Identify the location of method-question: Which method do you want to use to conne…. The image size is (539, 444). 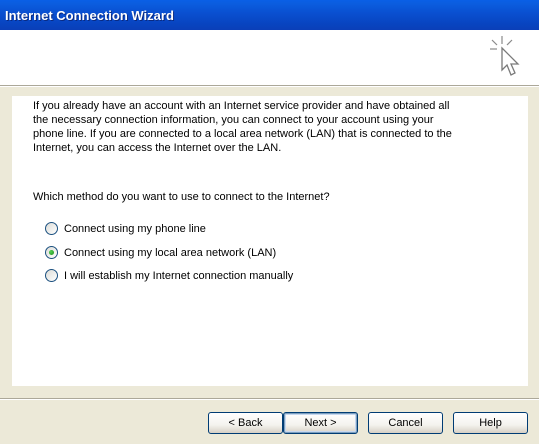
(181, 197).